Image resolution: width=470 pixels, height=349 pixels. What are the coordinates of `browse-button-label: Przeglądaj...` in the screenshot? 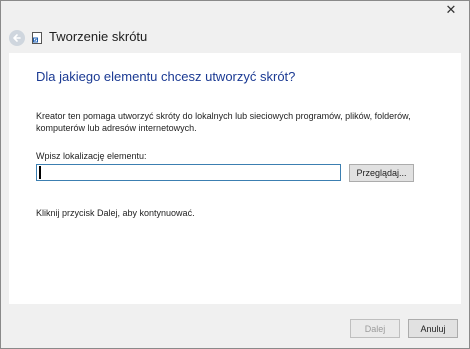 It's located at (381, 173).